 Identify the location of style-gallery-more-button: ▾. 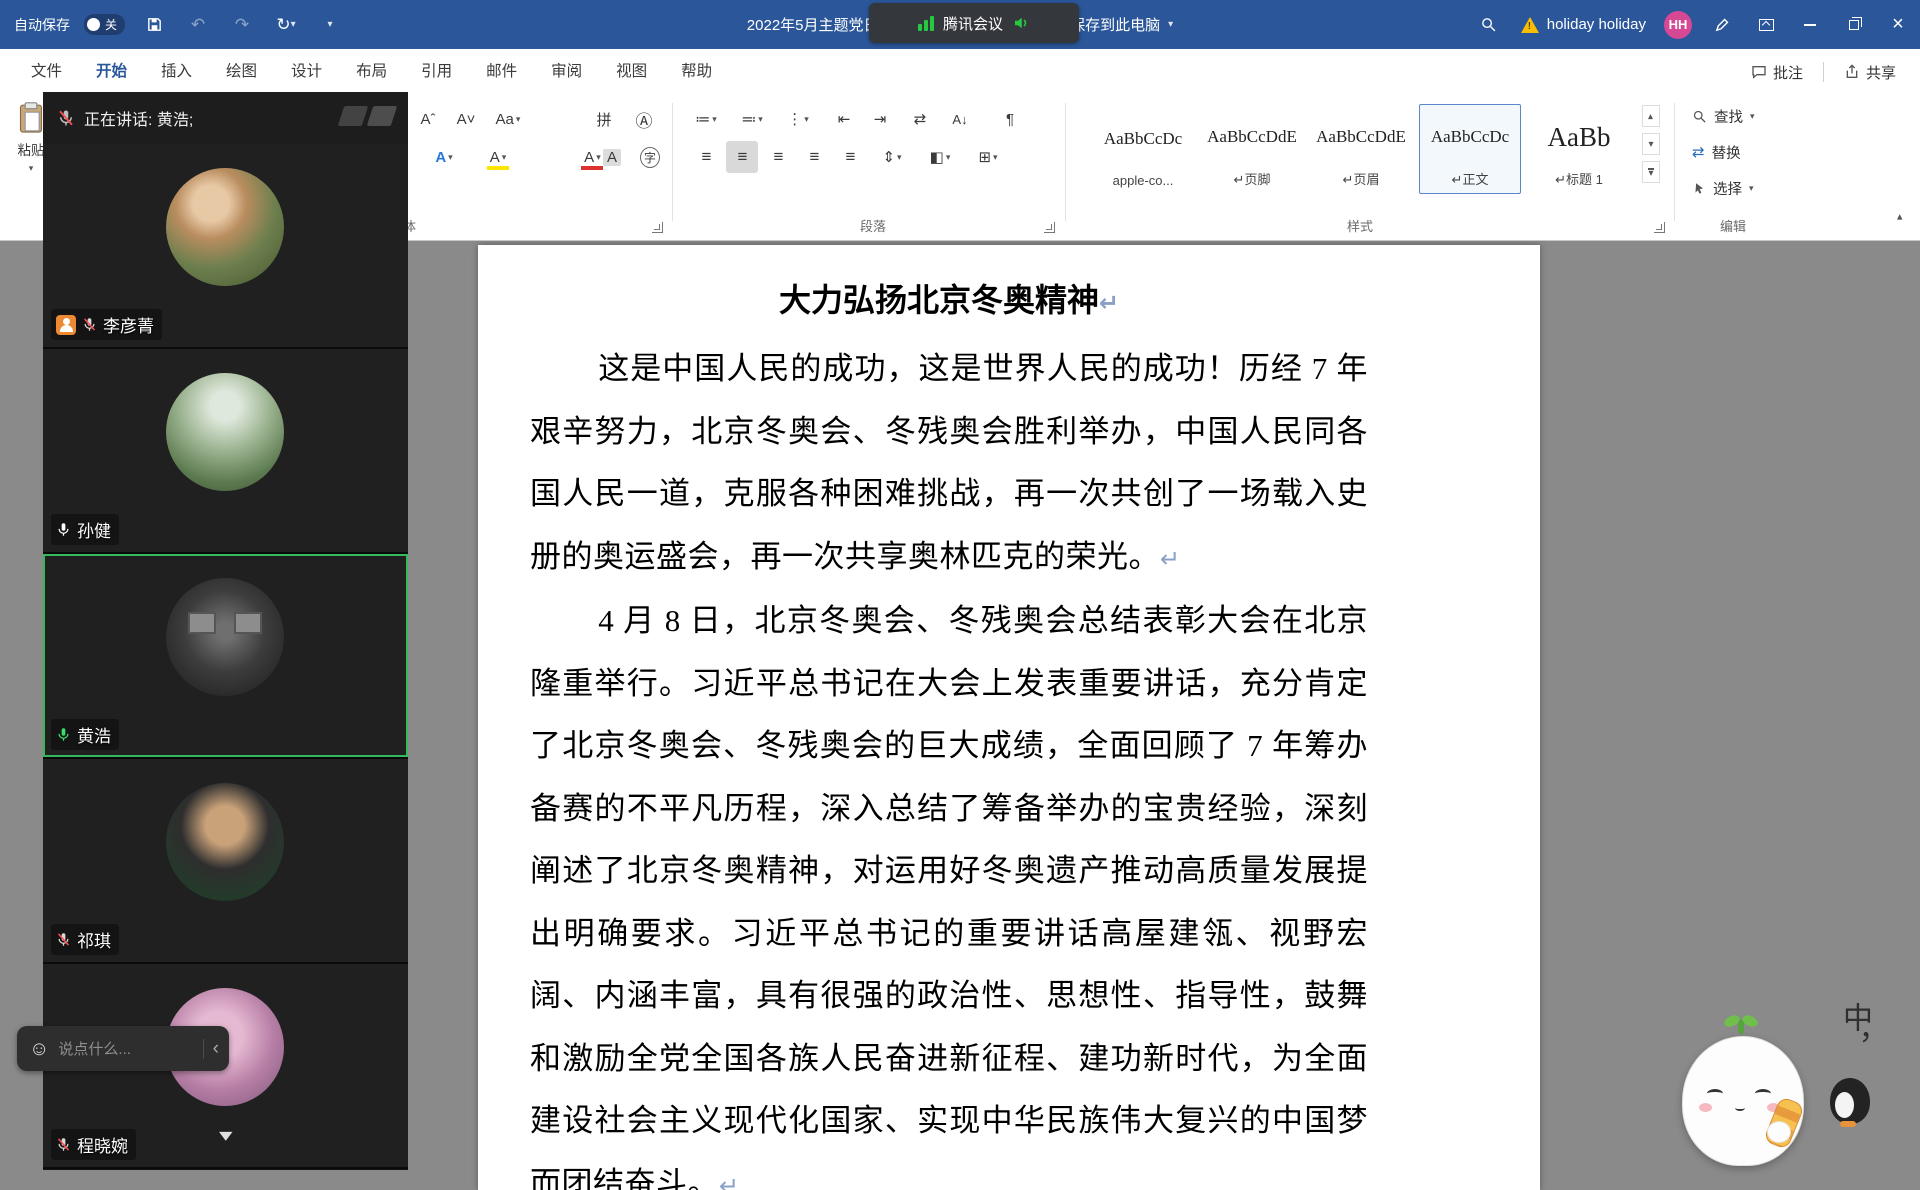
(1651, 172).